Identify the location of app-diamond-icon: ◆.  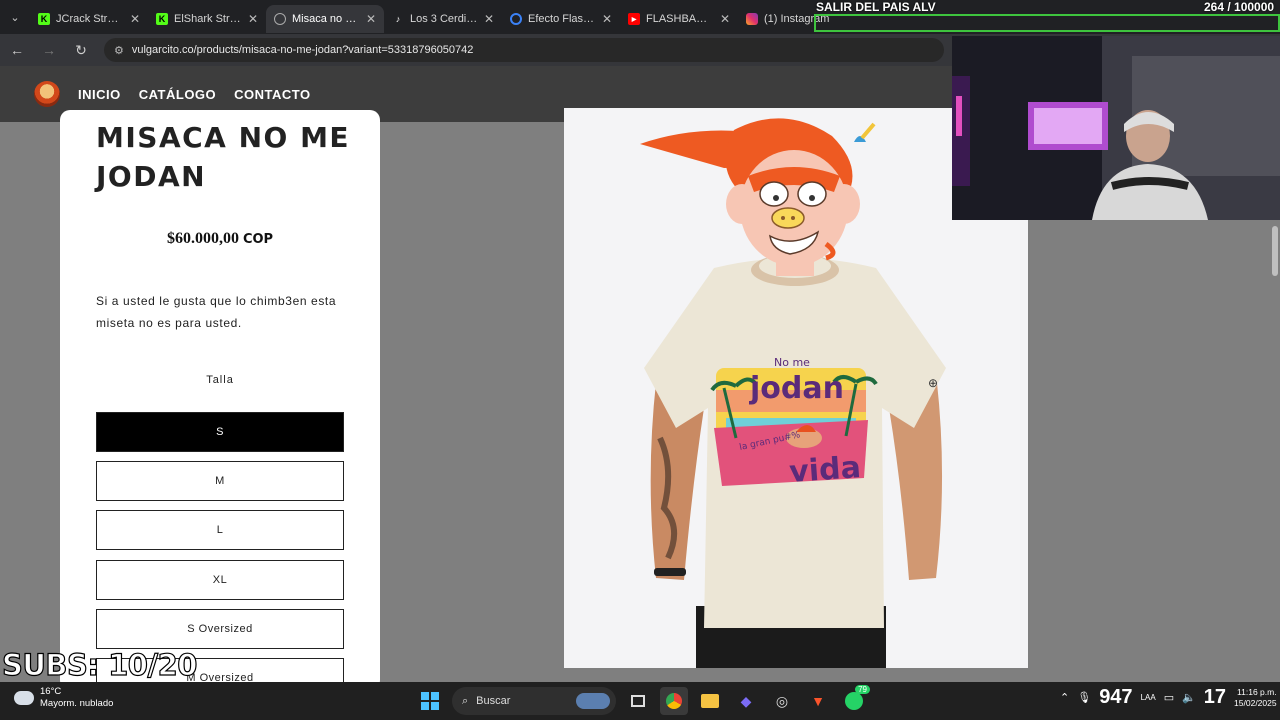
(746, 701).